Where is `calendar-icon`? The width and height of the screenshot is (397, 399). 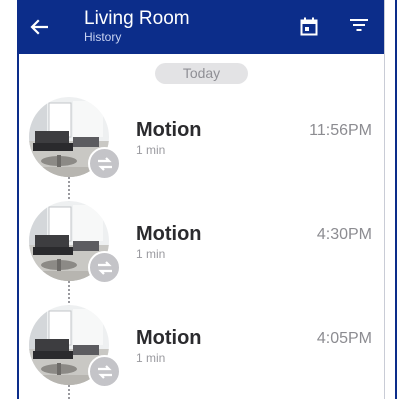 calendar-icon is located at coordinates (309, 26).